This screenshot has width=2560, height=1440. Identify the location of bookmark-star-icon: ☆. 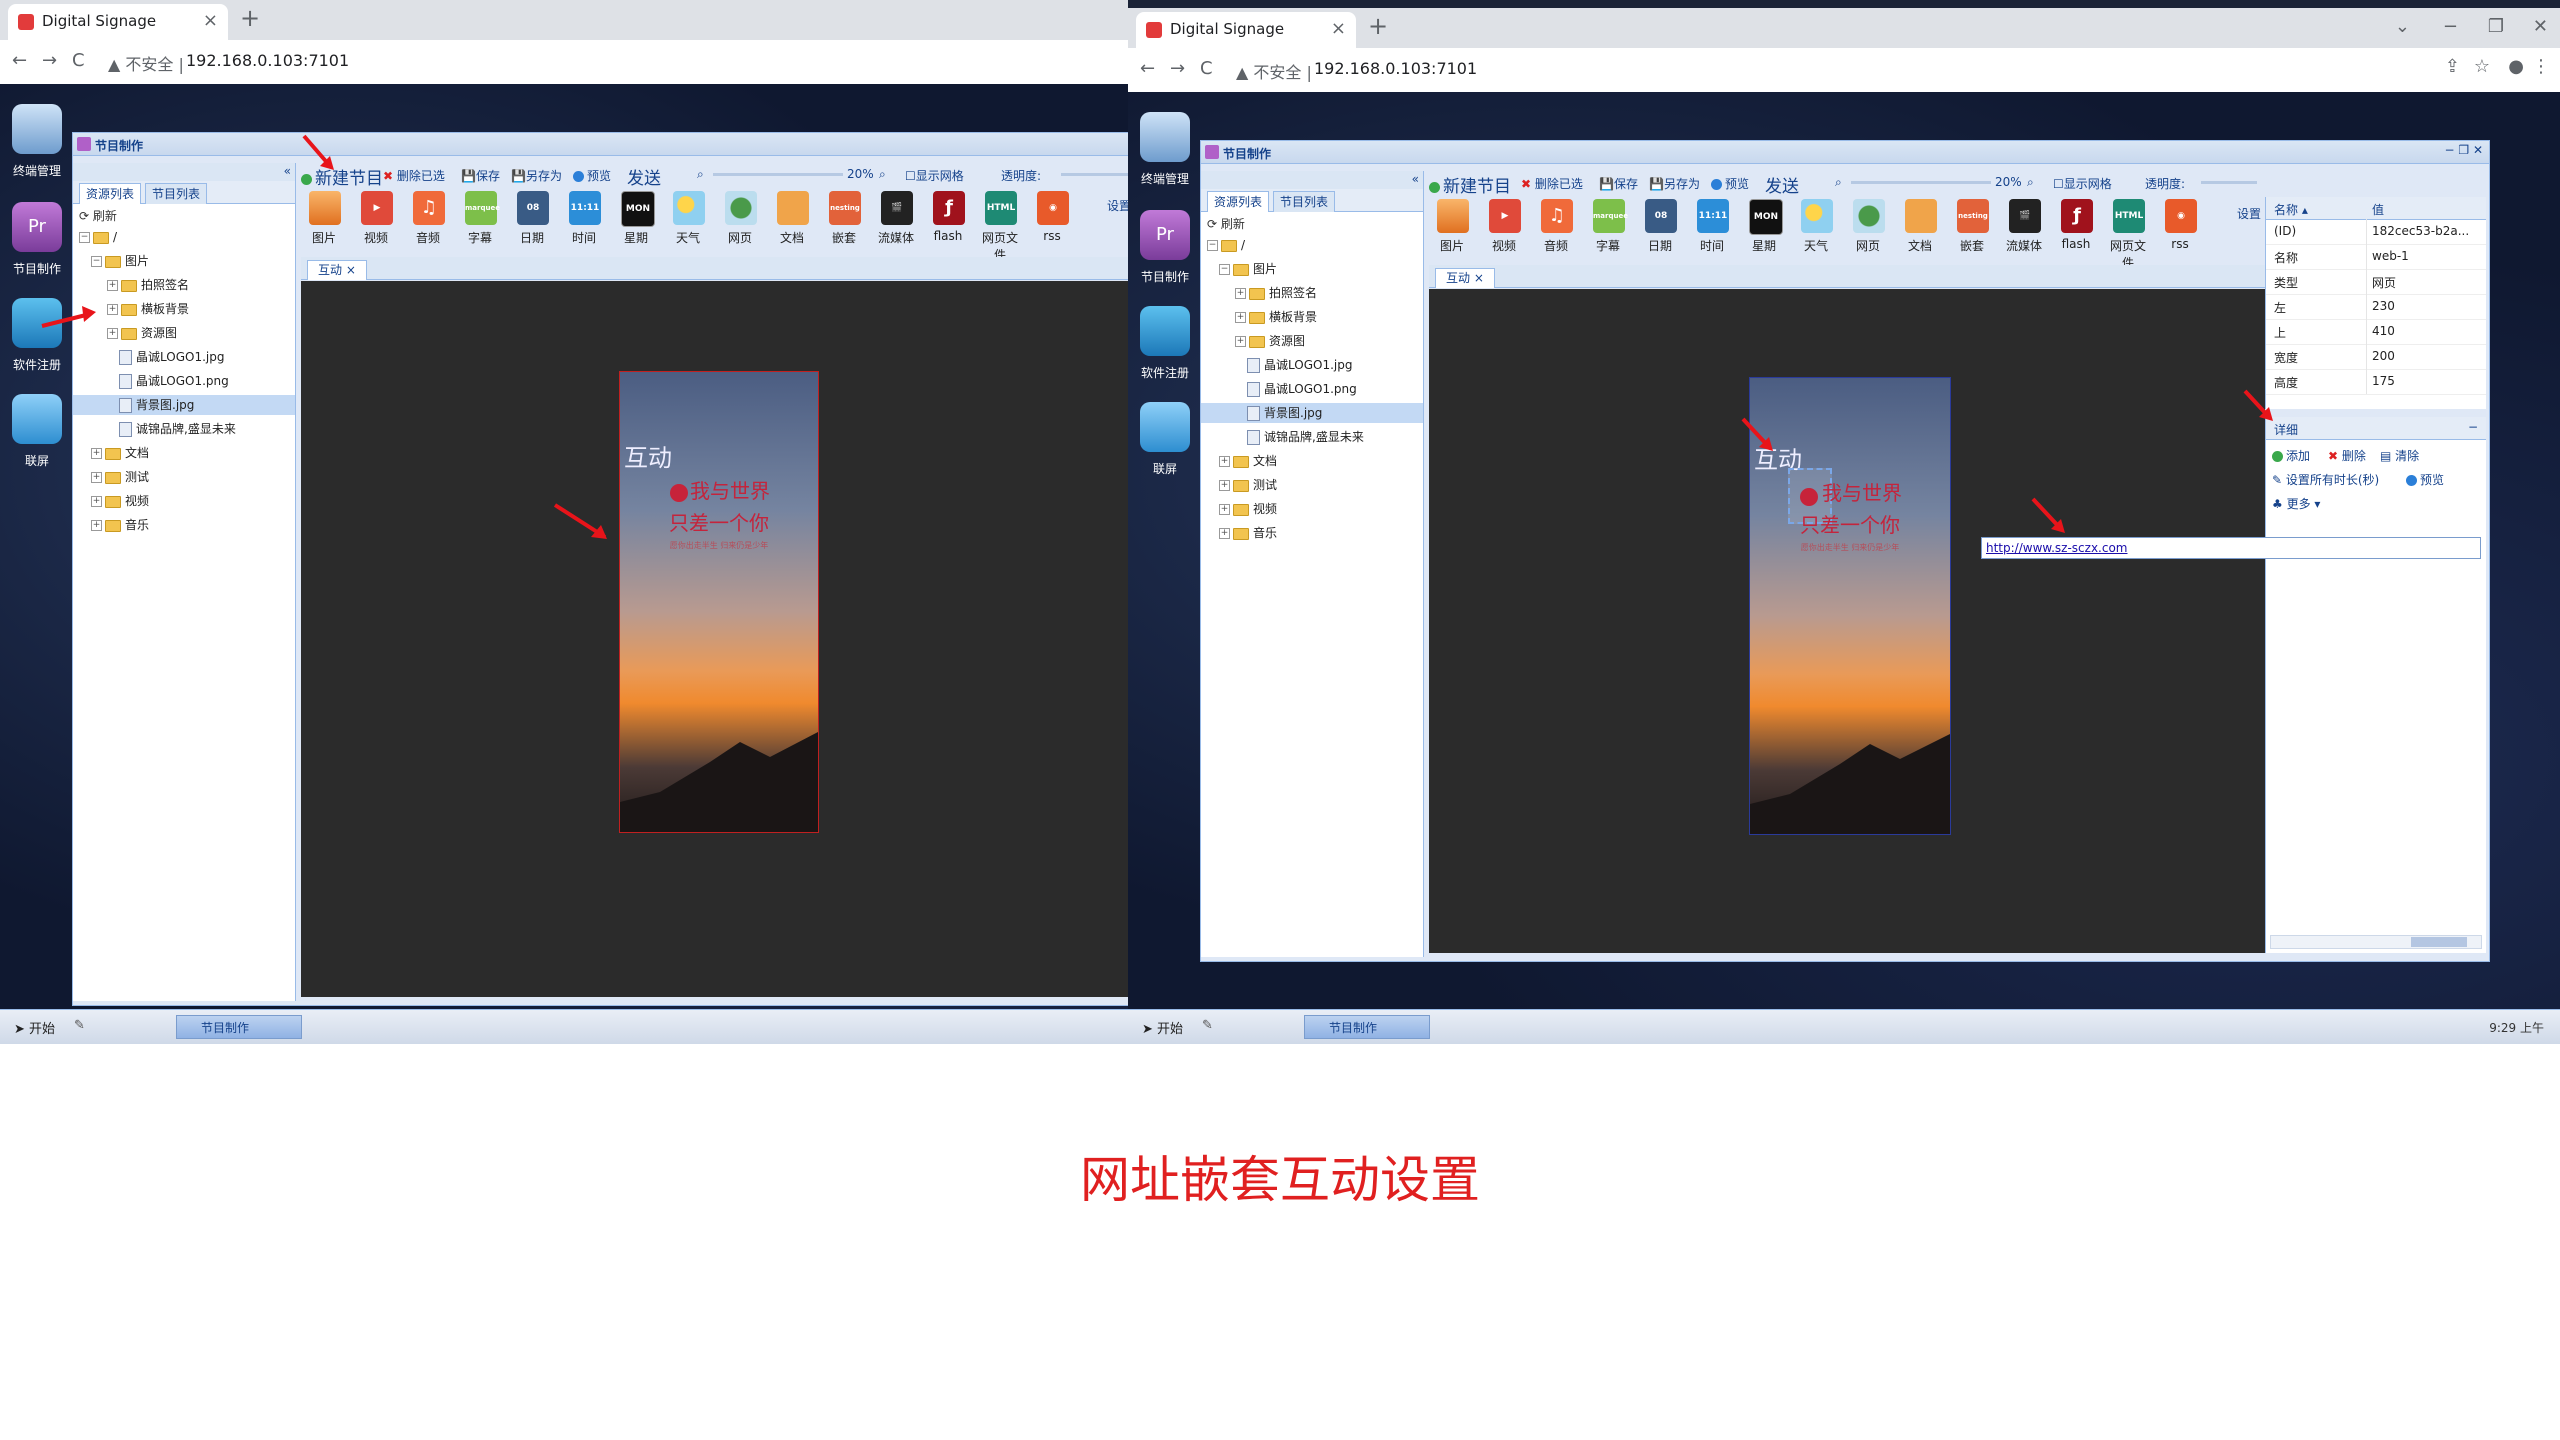
(2482, 66).